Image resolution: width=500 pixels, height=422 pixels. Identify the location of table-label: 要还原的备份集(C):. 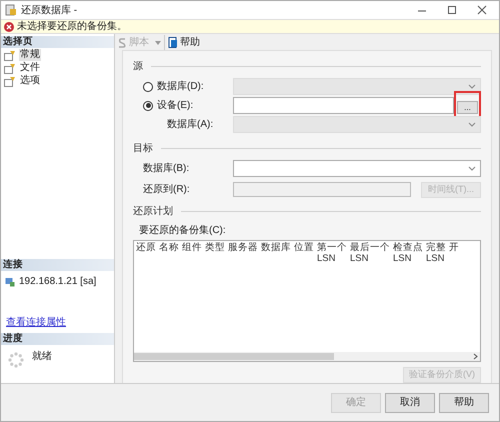
(182, 231).